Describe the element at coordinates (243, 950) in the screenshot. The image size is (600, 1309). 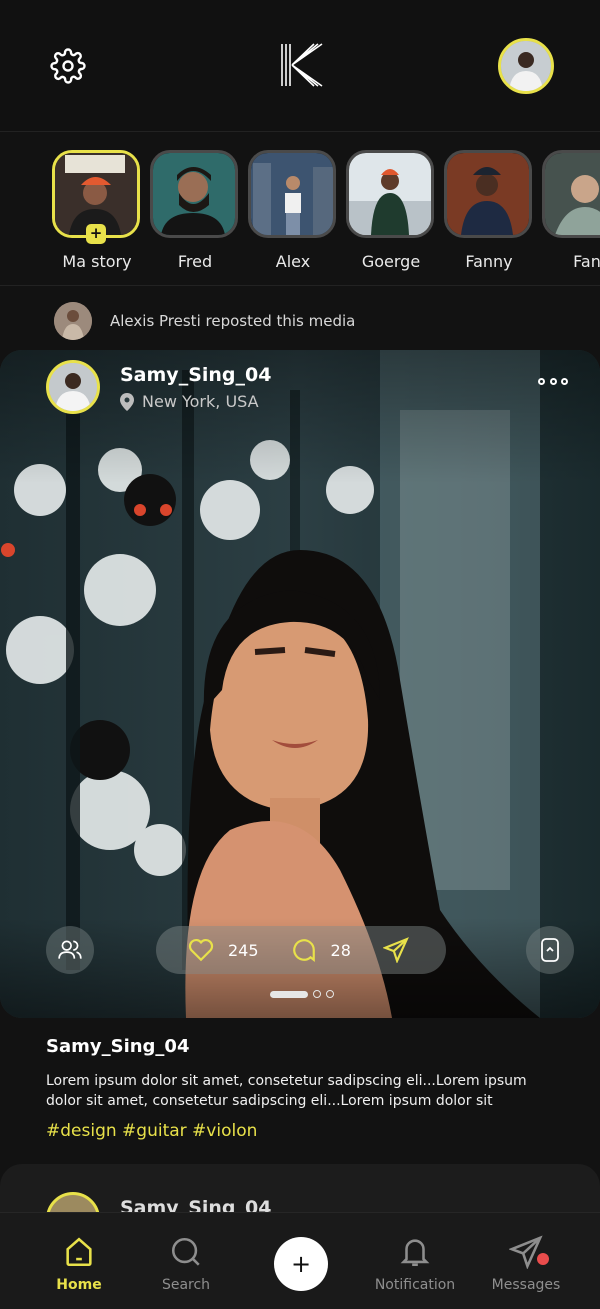
I see `like-count: 245` at that location.